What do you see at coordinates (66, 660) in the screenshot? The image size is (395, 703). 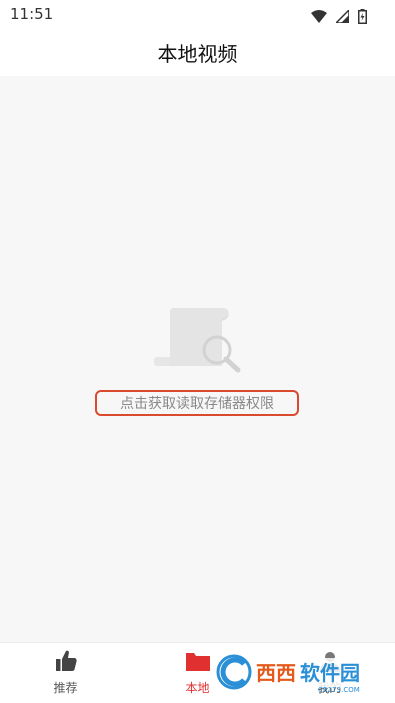 I see `thumbs-up-icon` at bounding box center [66, 660].